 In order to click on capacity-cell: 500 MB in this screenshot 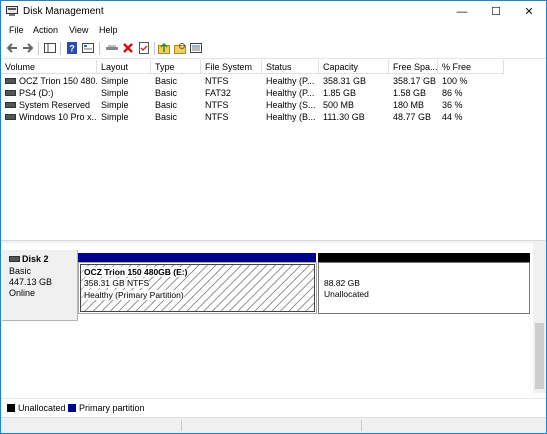, I will do `click(339, 105)`.